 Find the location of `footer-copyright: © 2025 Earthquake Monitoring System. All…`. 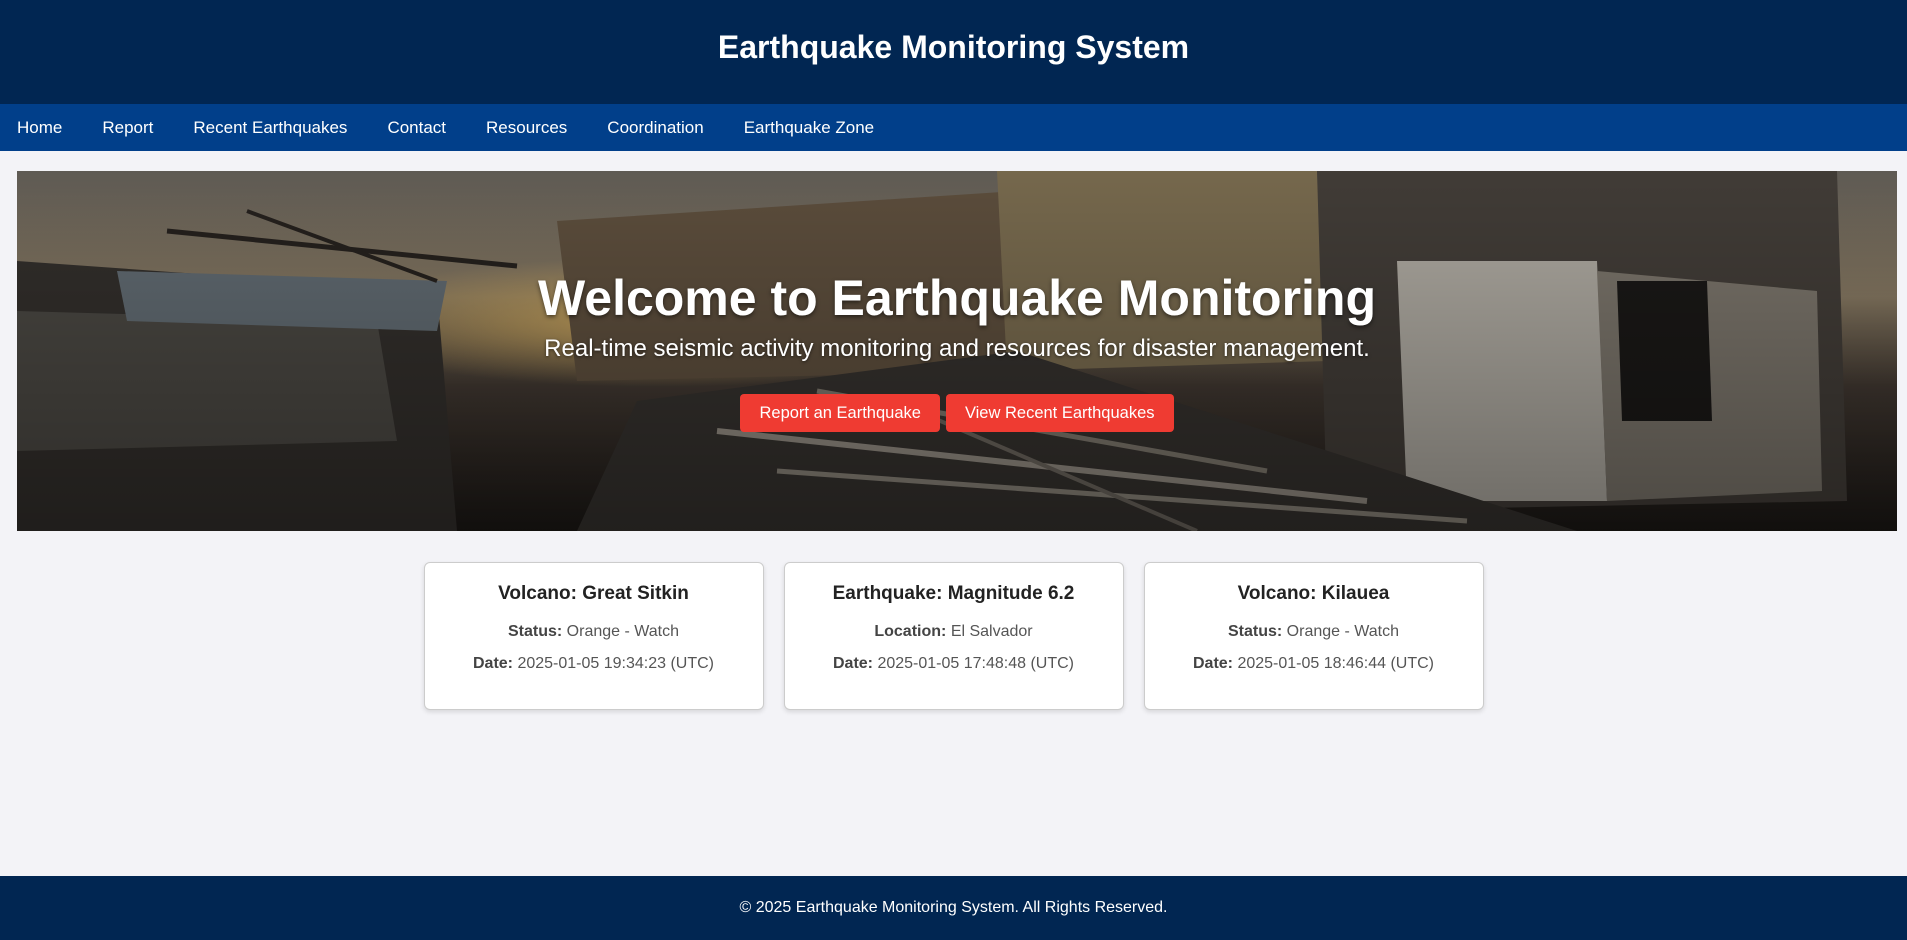

footer-copyright: © 2025 Earthquake Monitoring System. All… is located at coordinates (953, 907).